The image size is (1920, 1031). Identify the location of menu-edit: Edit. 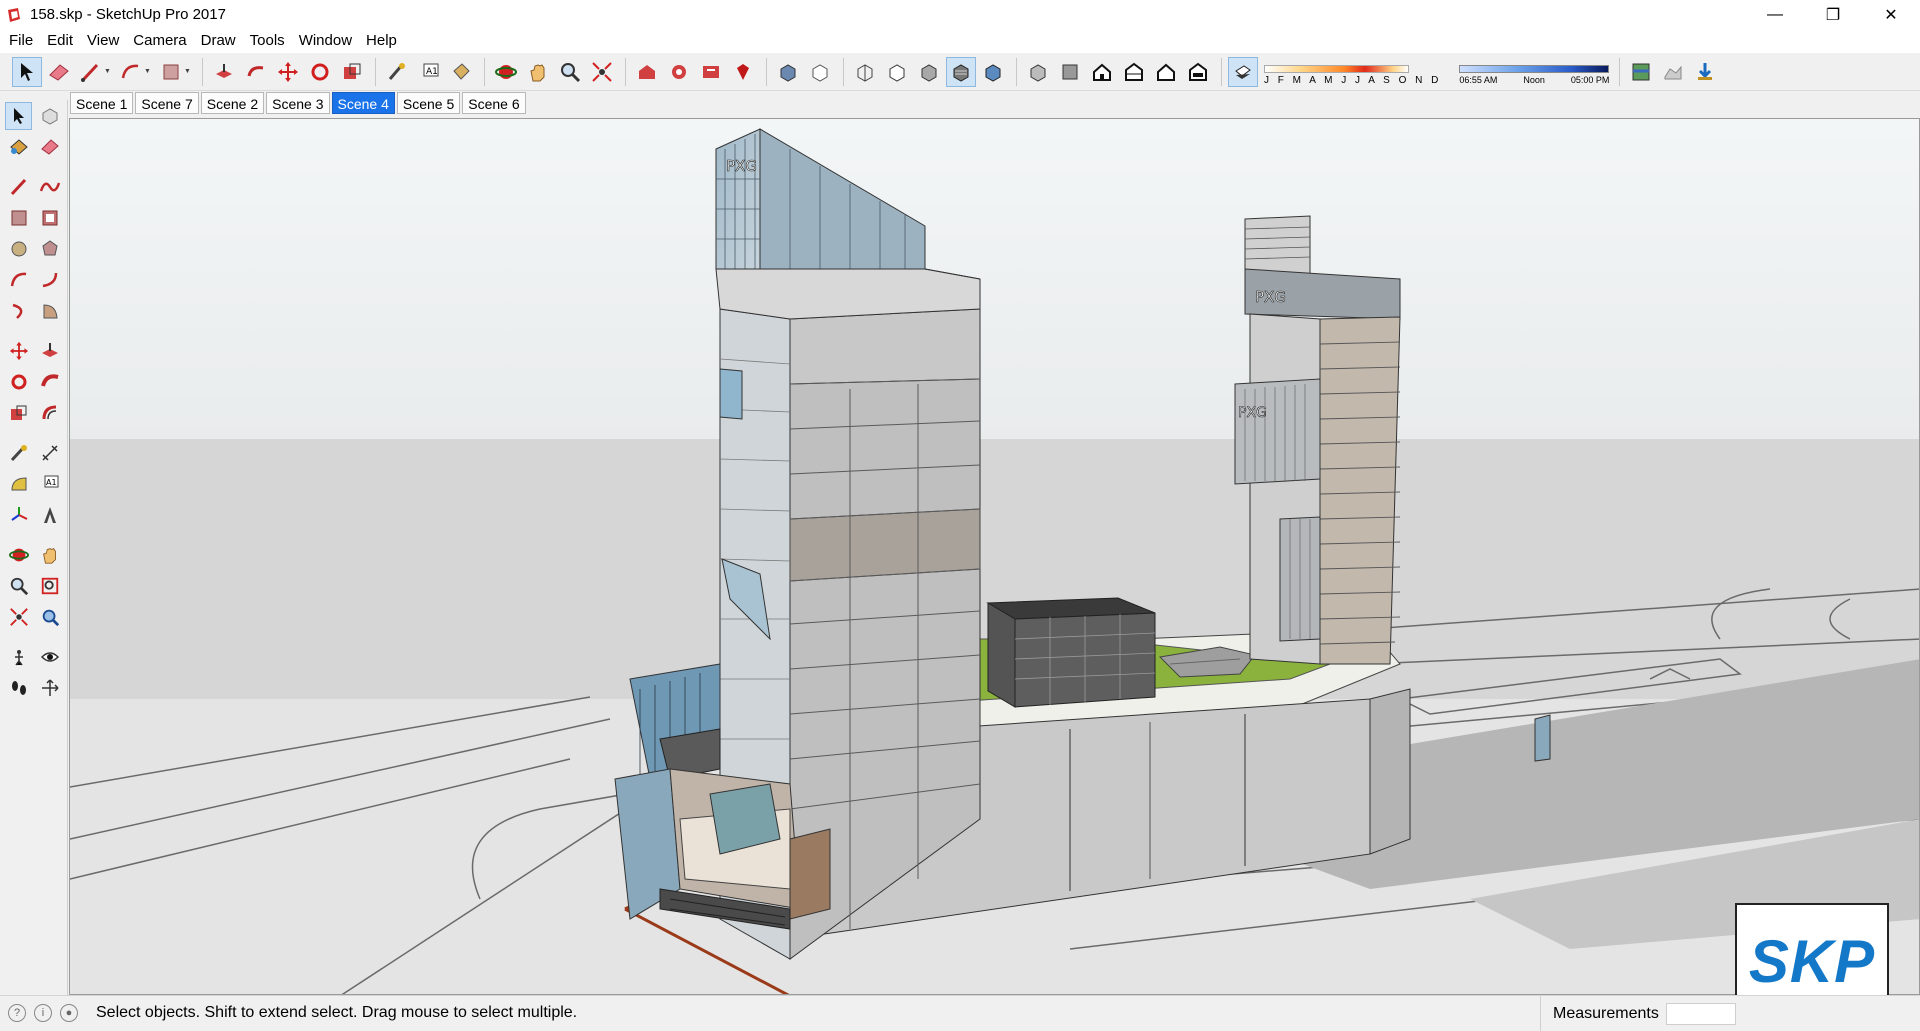
(60, 41).